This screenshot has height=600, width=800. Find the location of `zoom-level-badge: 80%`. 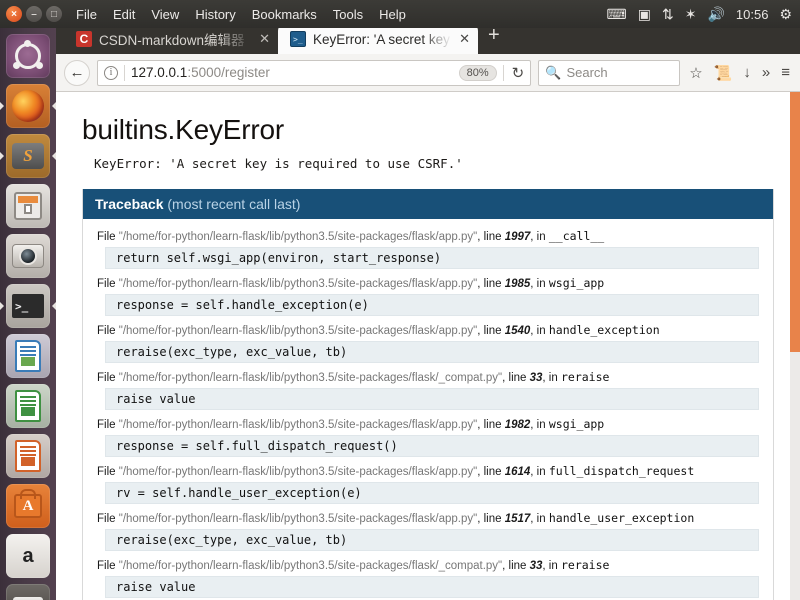

zoom-level-badge: 80% is located at coordinates (477, 72).